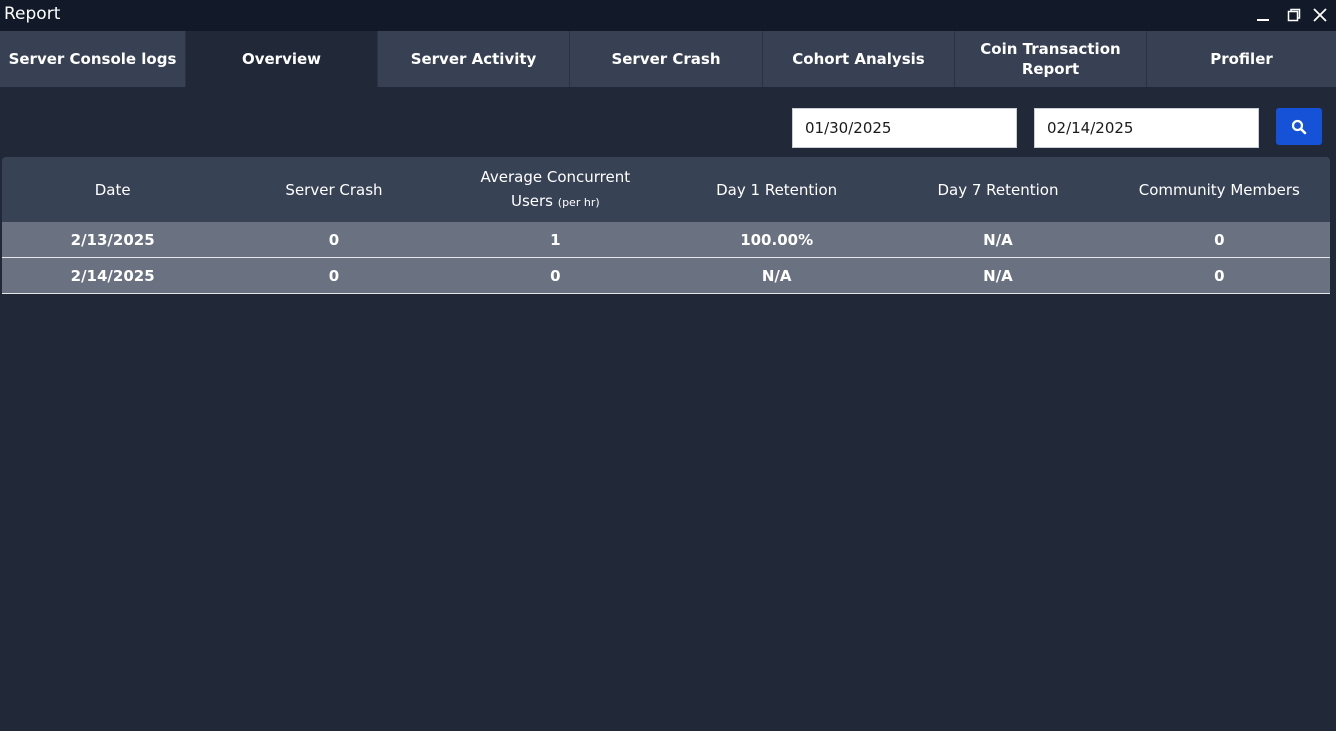 This screenshot has height=731, width=1336. Describe the element at coordinates (282, 59) in the screenshot. I see `tab-overview: Overview` at that location.